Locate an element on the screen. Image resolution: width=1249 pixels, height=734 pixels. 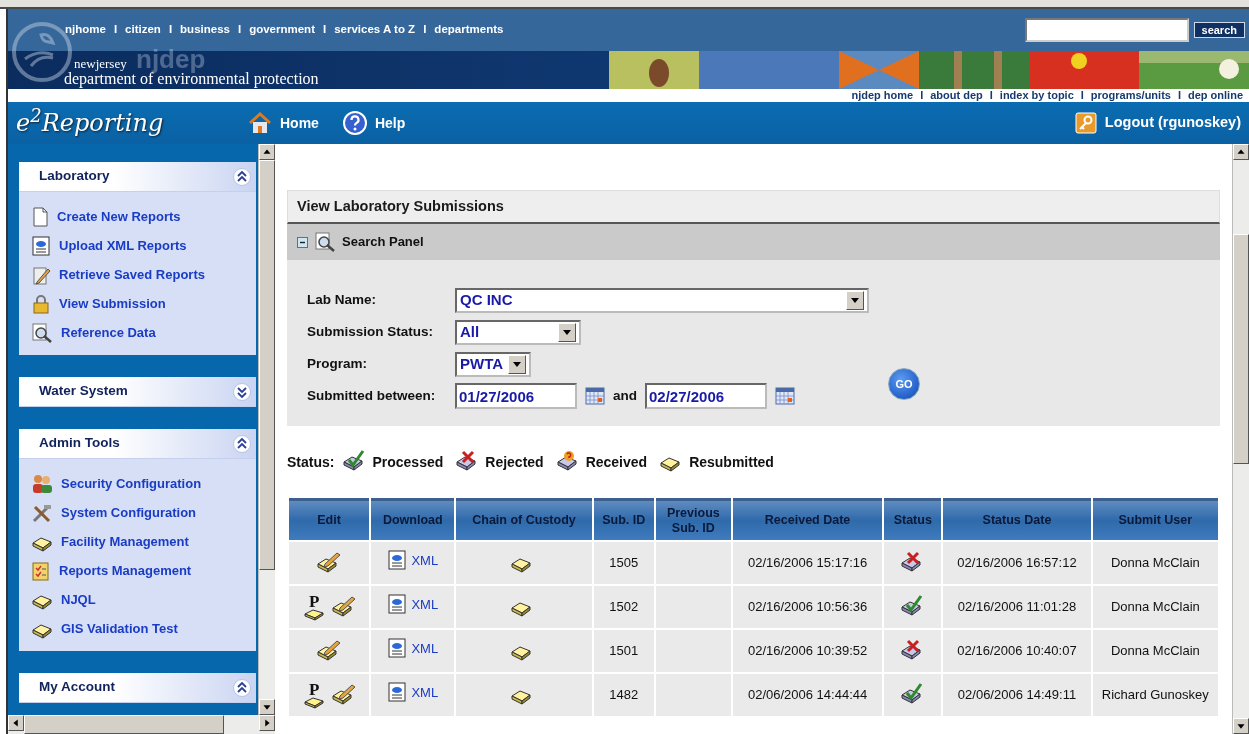
nav-link: njhome is located at coordinates (85, 30).